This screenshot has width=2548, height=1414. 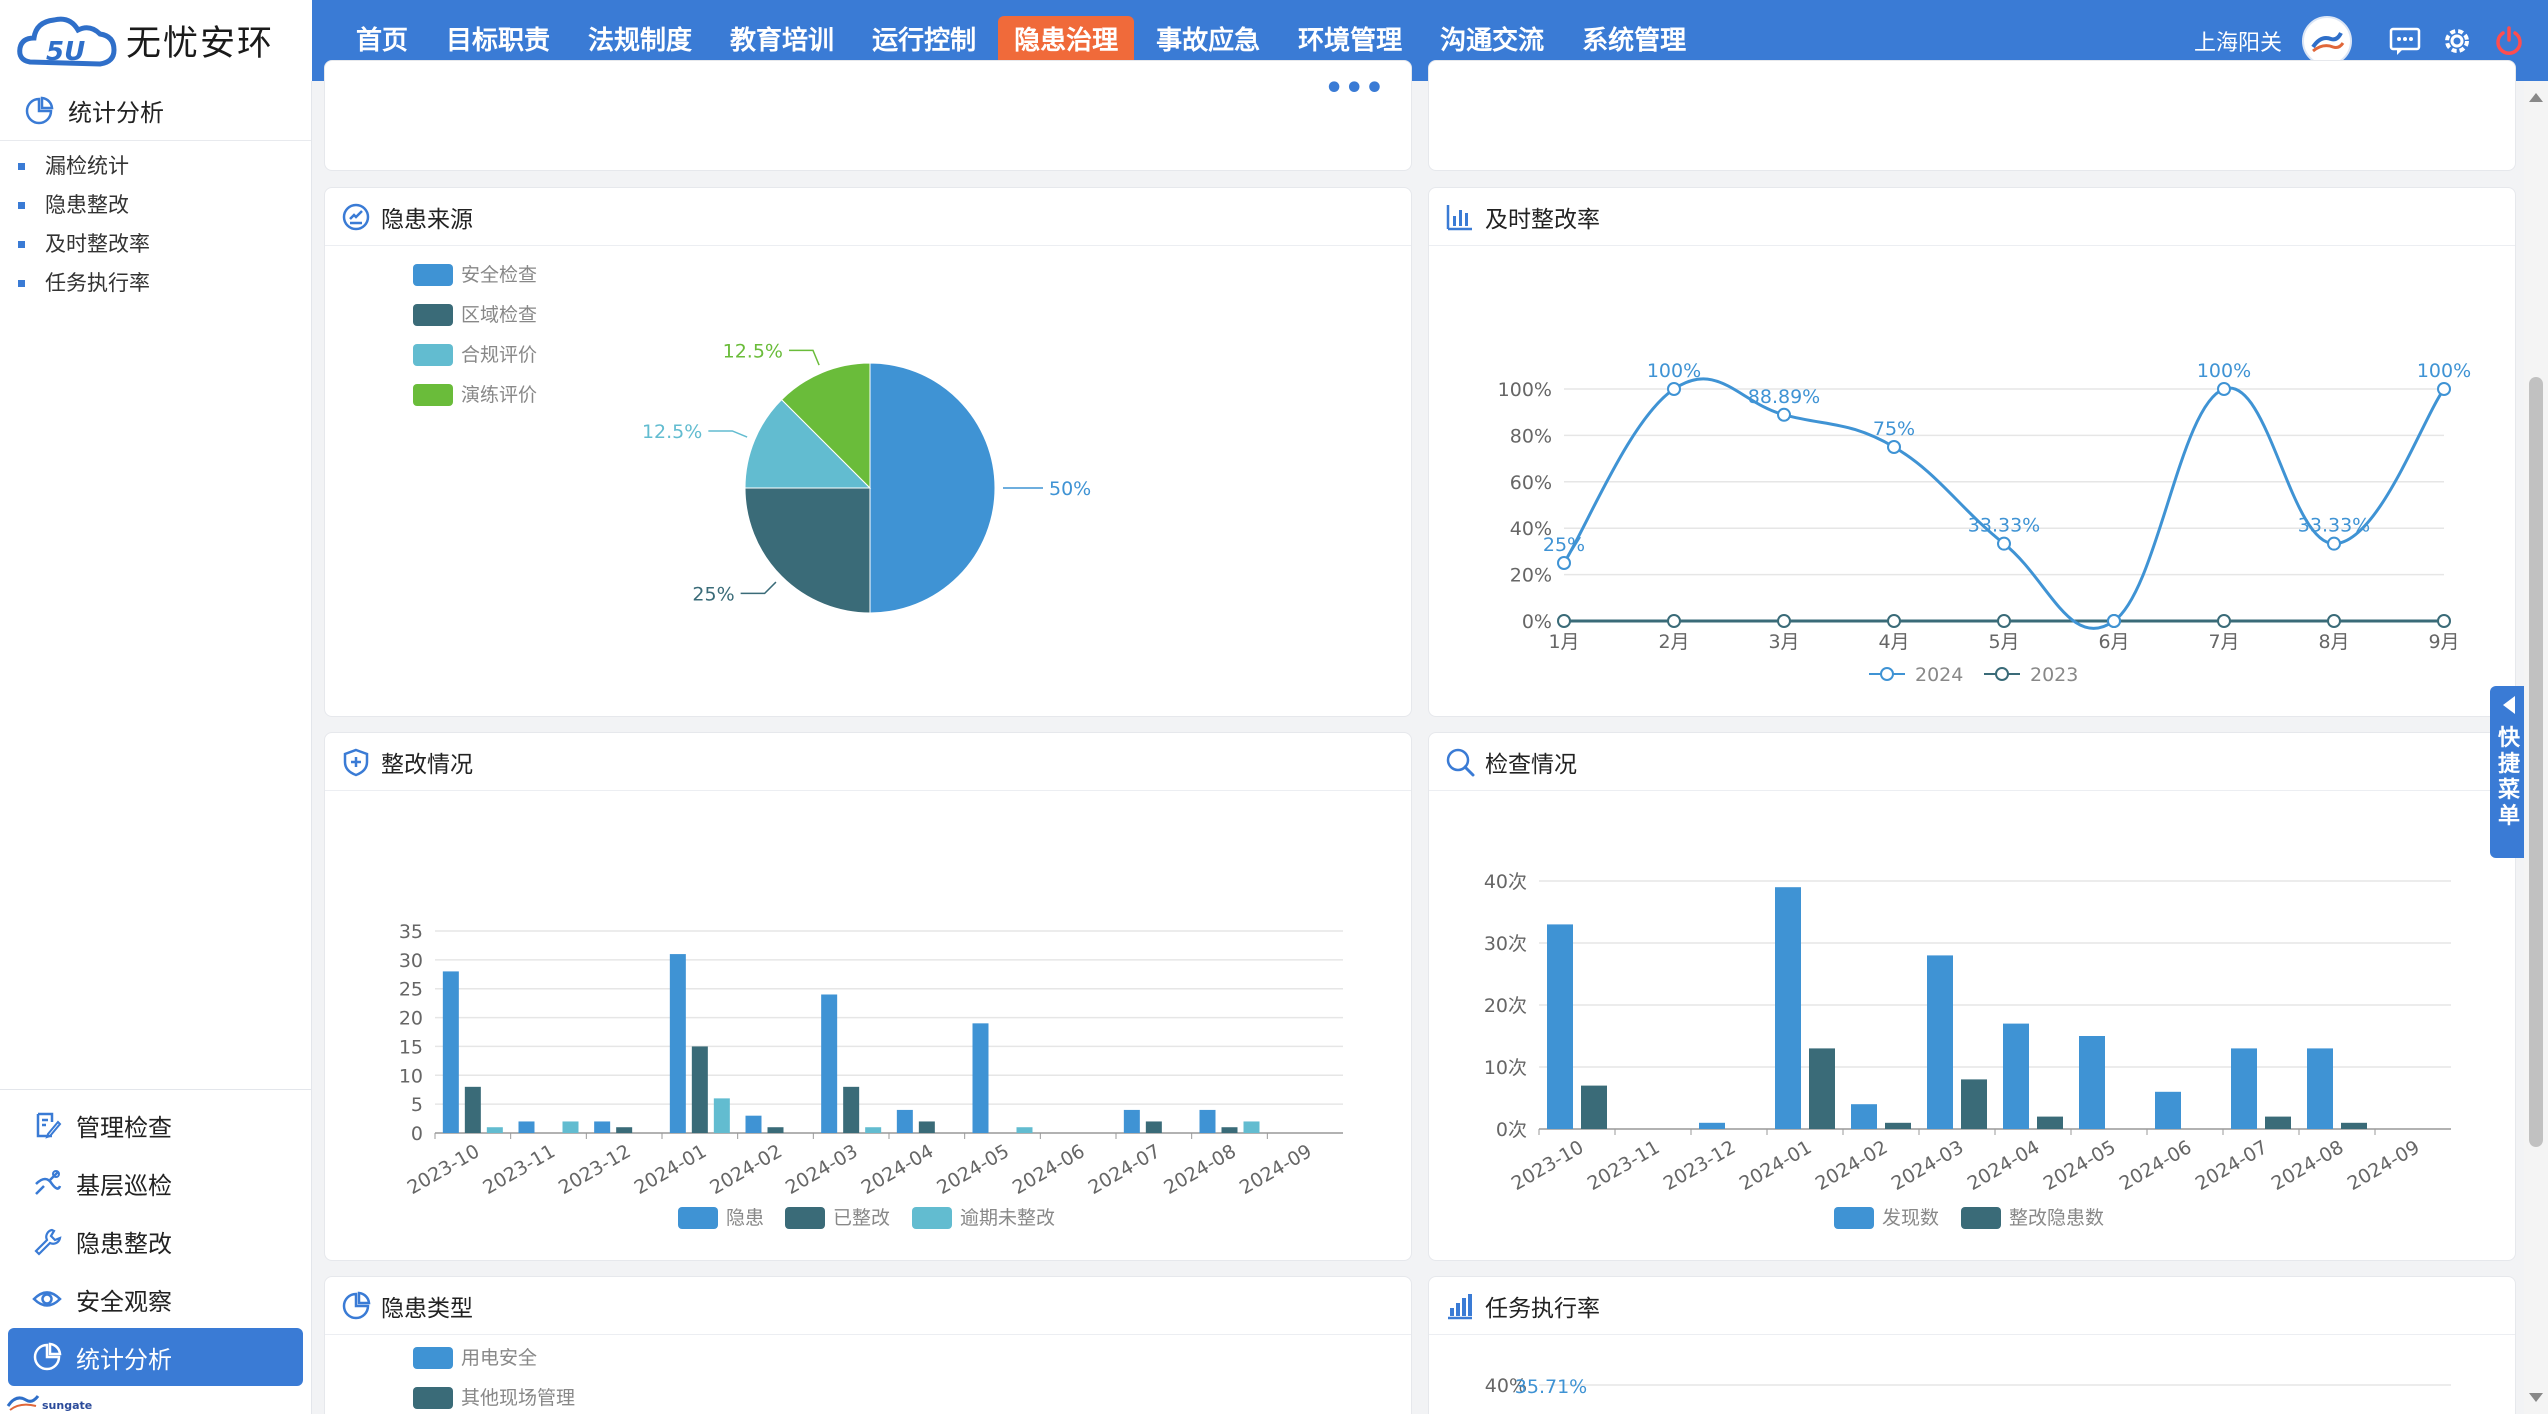 What do you see at coordinates (164, 283) in the screenshot?
I see `sidebar-sub-item: 任务执行率` at bounding box center [164, 283].